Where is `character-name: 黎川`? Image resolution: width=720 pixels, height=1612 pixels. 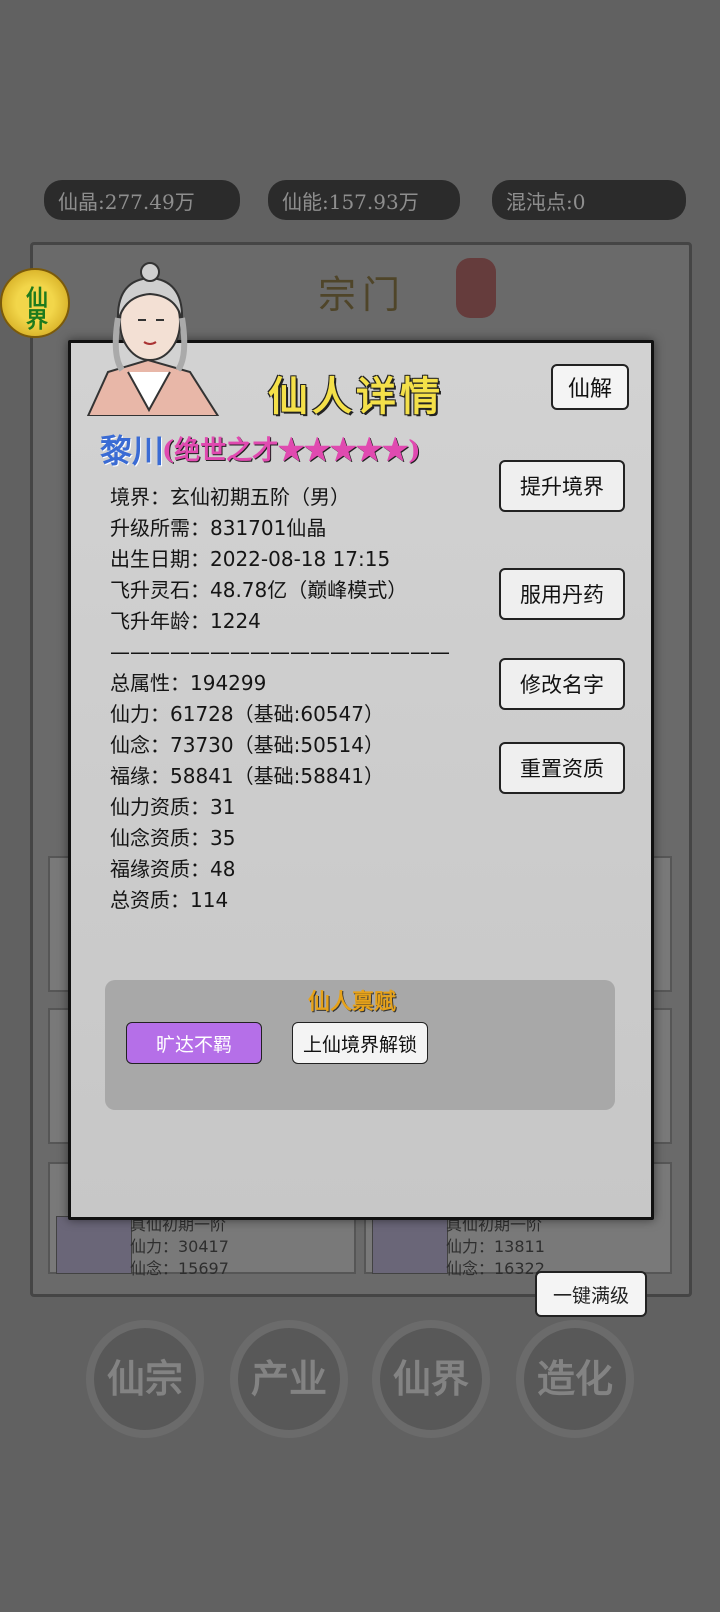
character-name: 黎川 is located at coordinates (132, 451).